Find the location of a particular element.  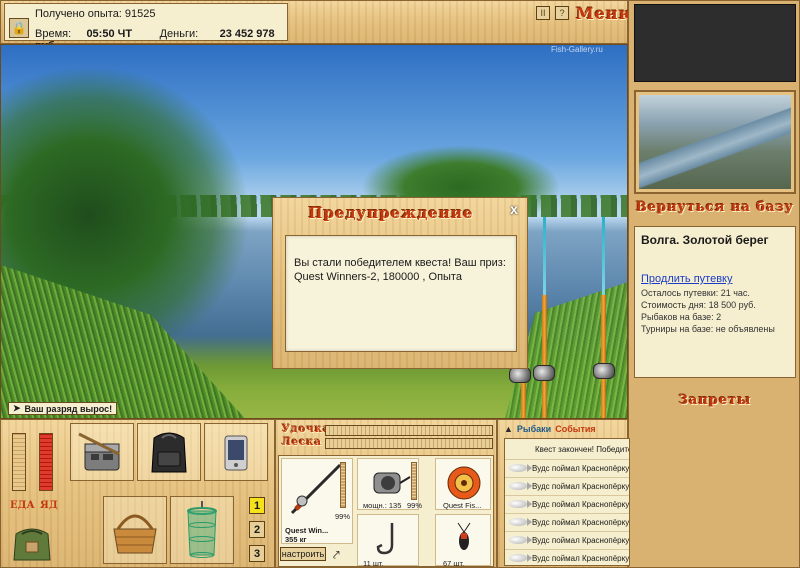

watermark: Fish-Gallery.ru is located at coordinates (577, 49).